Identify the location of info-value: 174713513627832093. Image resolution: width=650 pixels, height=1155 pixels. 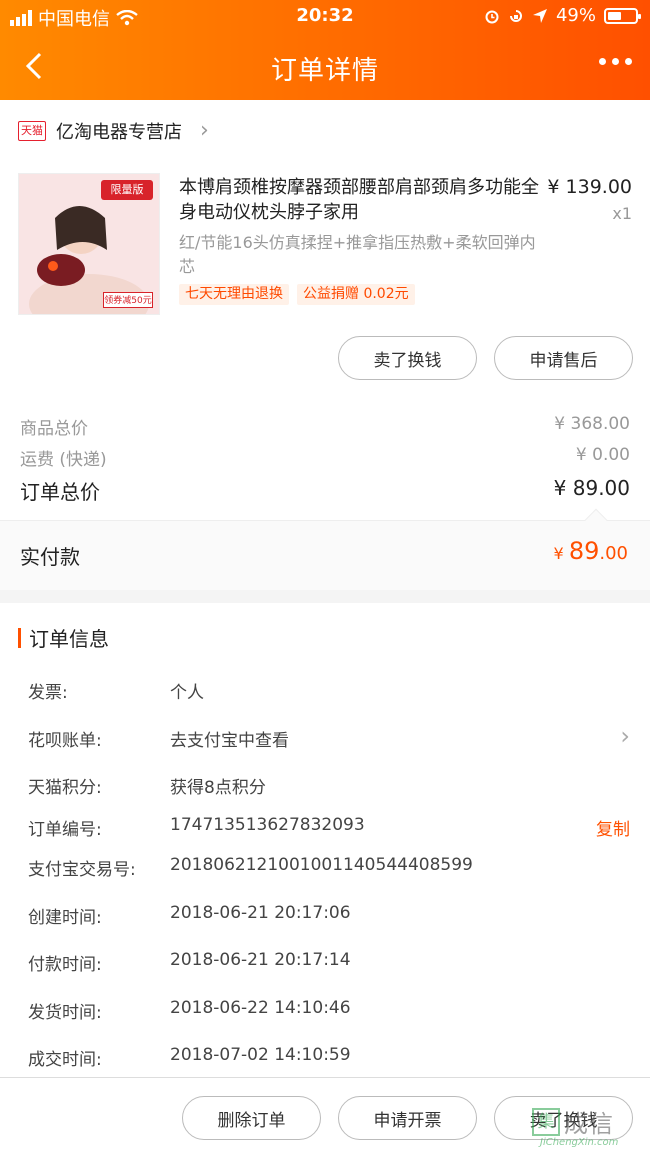
(267, 825).